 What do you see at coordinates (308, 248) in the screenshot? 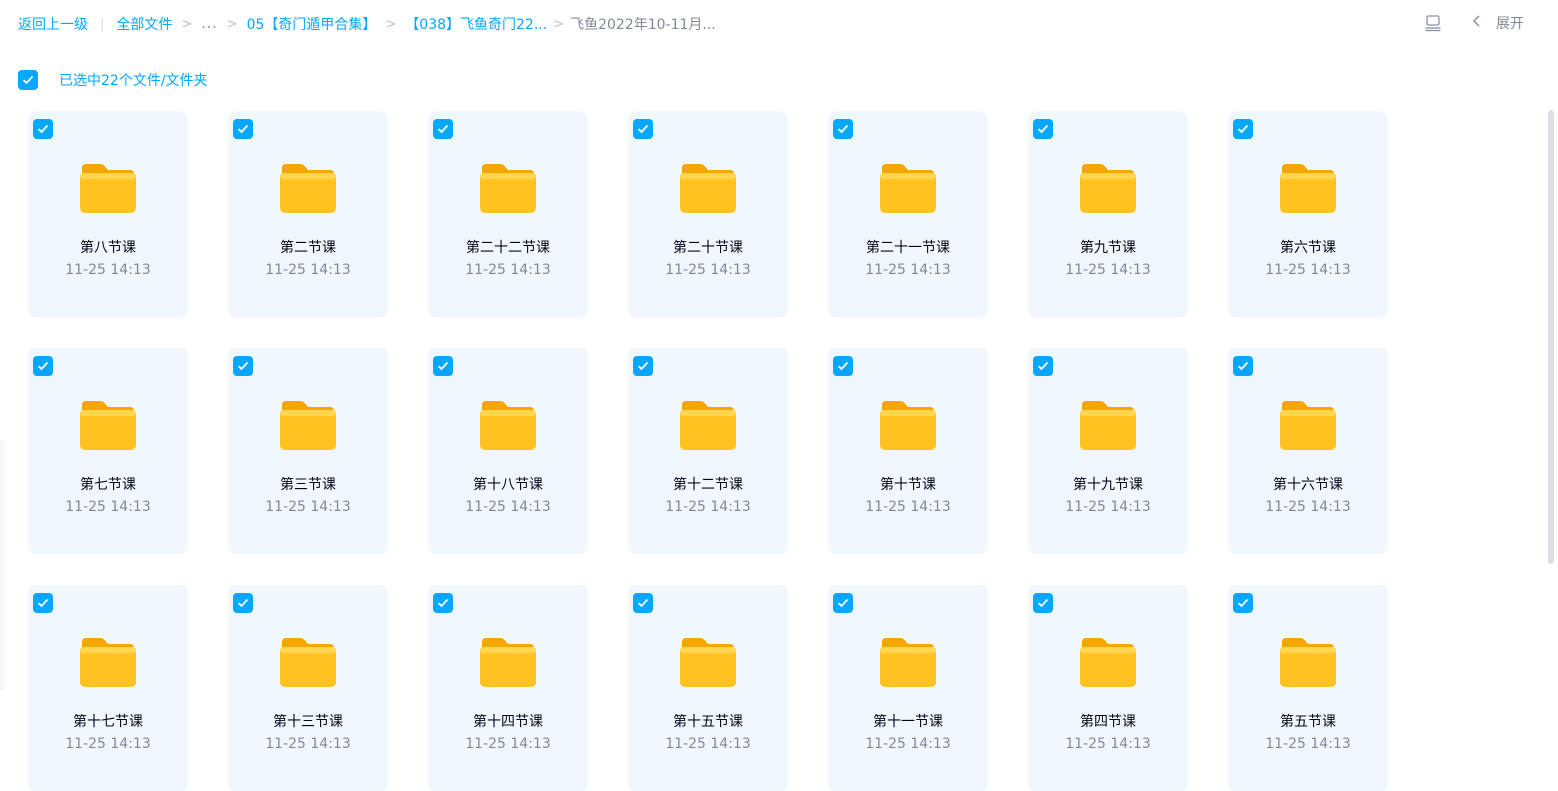
I see `folder-name: 第二节课` at bounding box center [308, 248].